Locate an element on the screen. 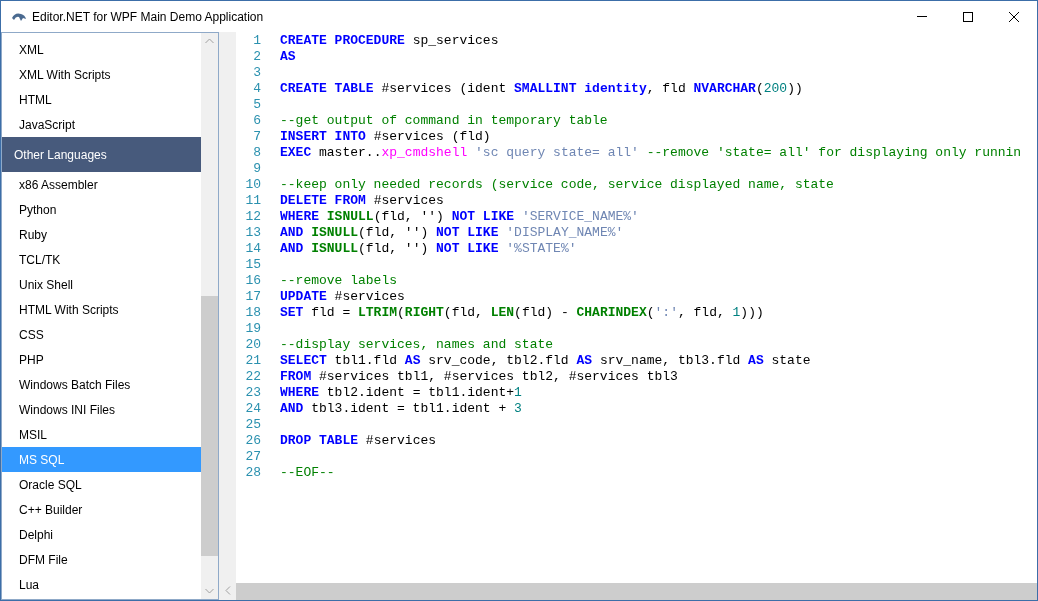 The image size is (1038, 601). line-number: 15 is located at coordinates (252, 265).